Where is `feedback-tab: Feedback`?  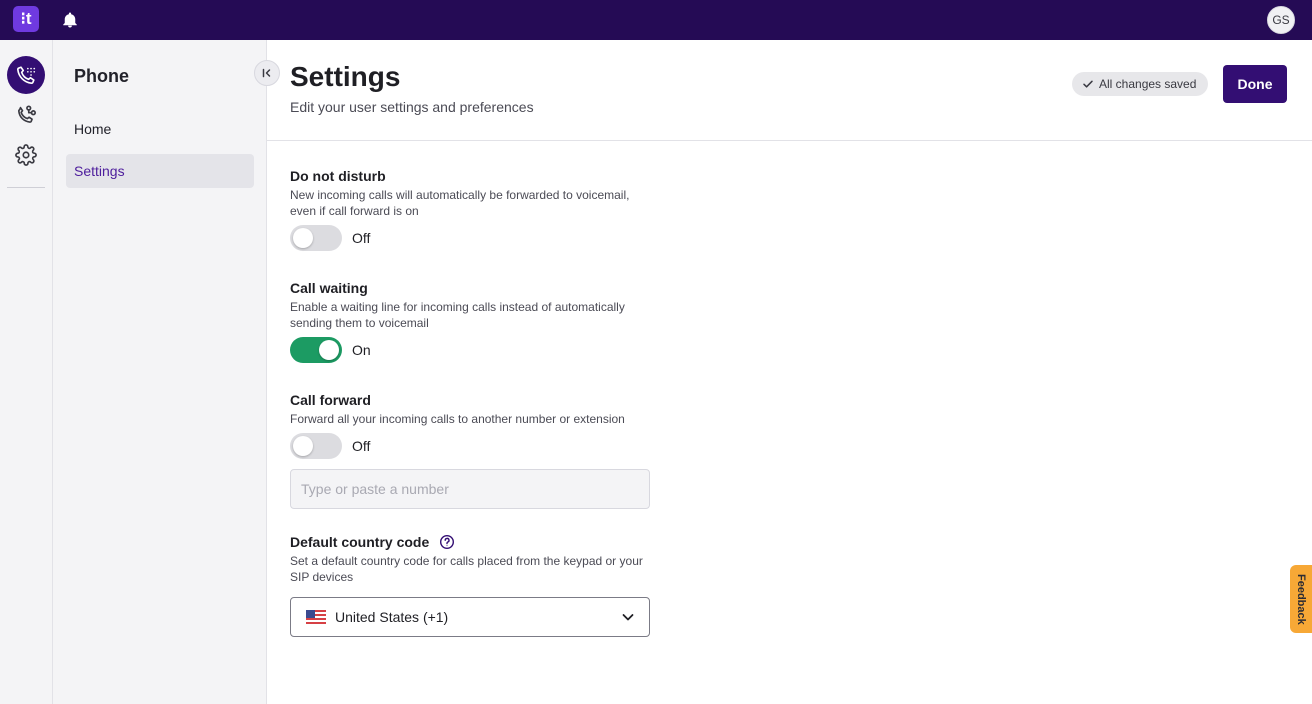
feedback-tab: Feedback is located at coordinates (1301, 599).